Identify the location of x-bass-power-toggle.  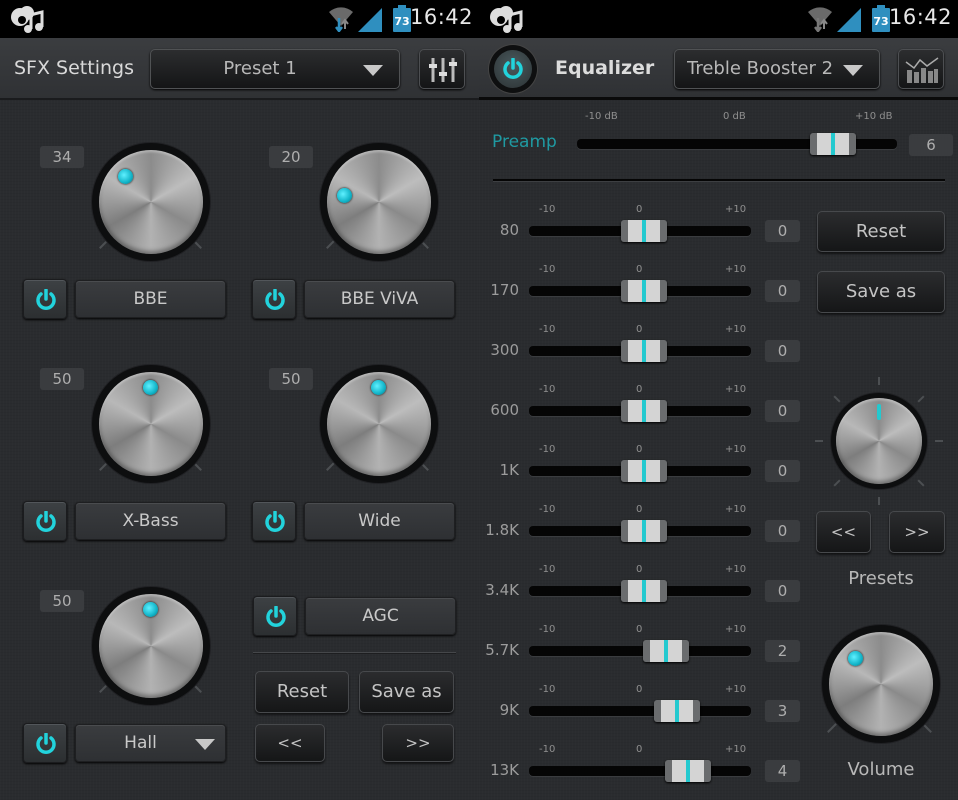
(45, 521).